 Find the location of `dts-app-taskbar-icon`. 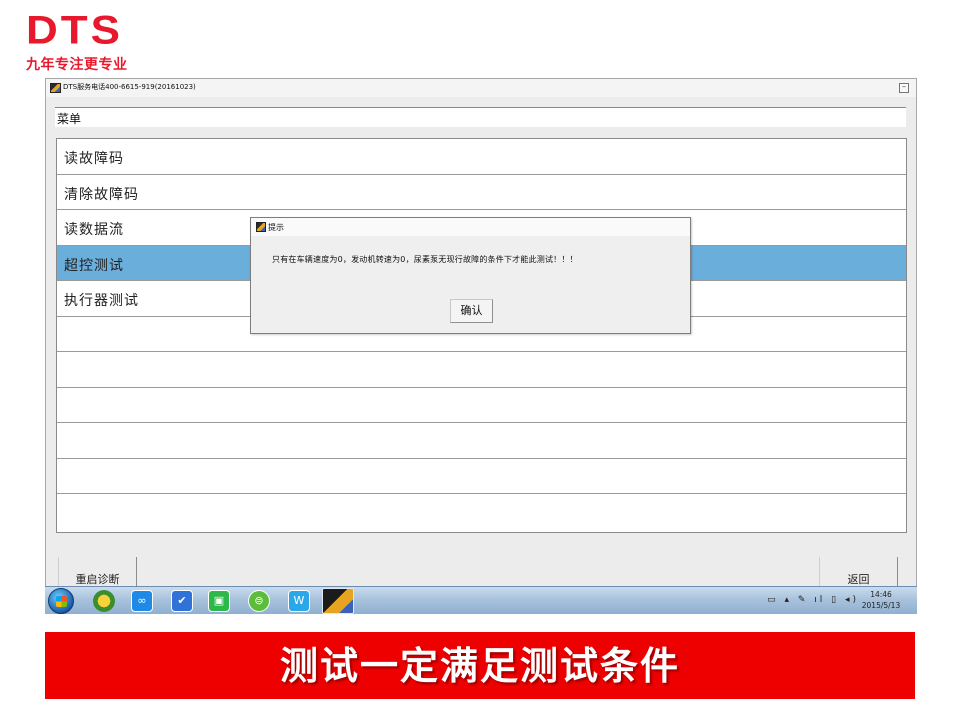

dts-app-taskbar-icon is located at coordinates (338, 601).